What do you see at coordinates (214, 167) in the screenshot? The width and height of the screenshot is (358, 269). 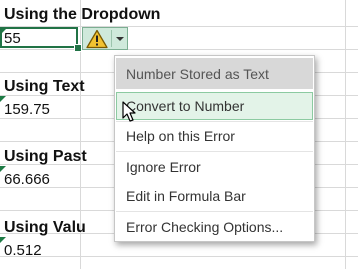 I see `menu-item-ignore-error: Ignore Error` at bounding box center [214, 167].